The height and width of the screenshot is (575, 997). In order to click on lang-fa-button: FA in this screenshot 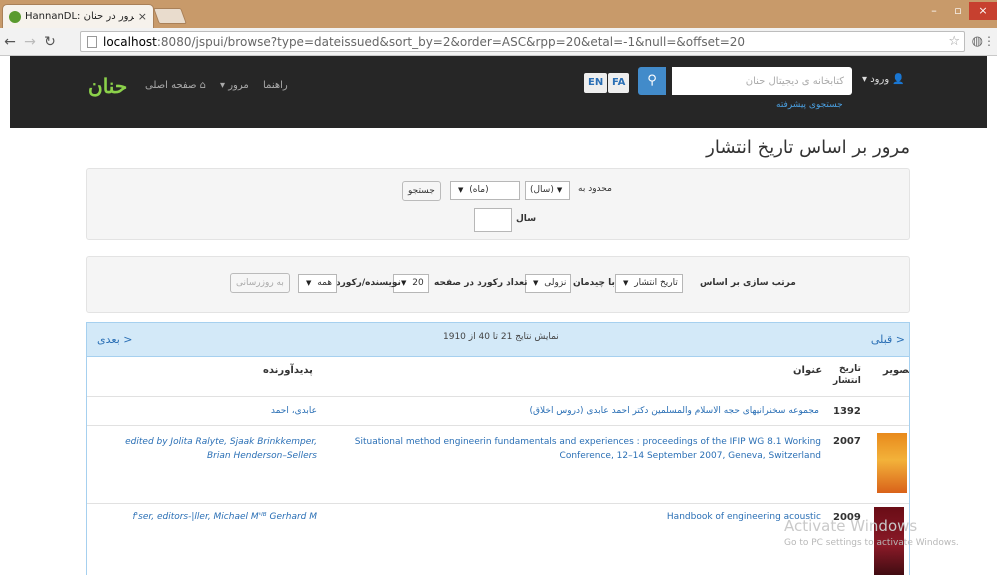, I will do `click(619, 83)`.